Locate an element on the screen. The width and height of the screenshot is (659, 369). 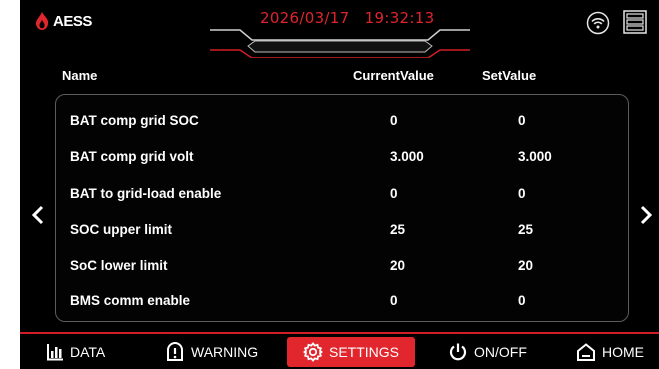
nav-warning-button: WARNING is located at coordinates (211, 351).